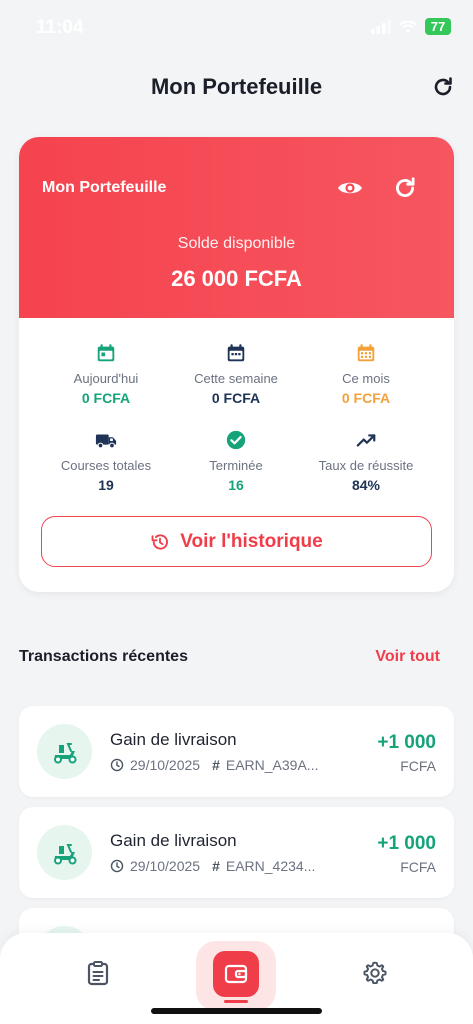  I want to click on orders-icon, so click(98, 973).